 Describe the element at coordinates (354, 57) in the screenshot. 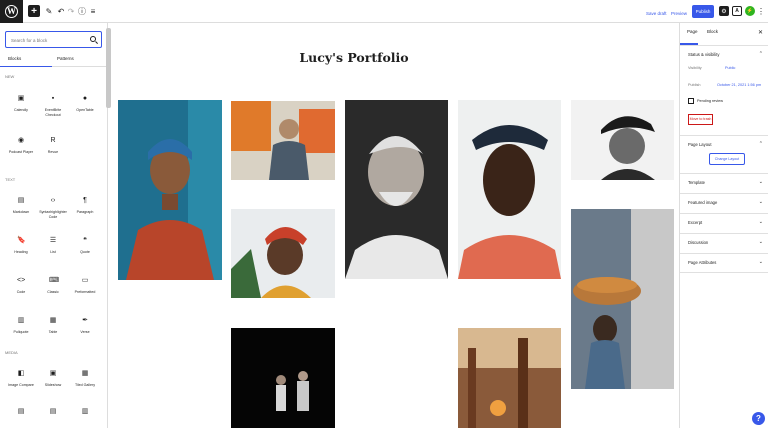

I see `page-title: Lucy's Portfolio` at that location.